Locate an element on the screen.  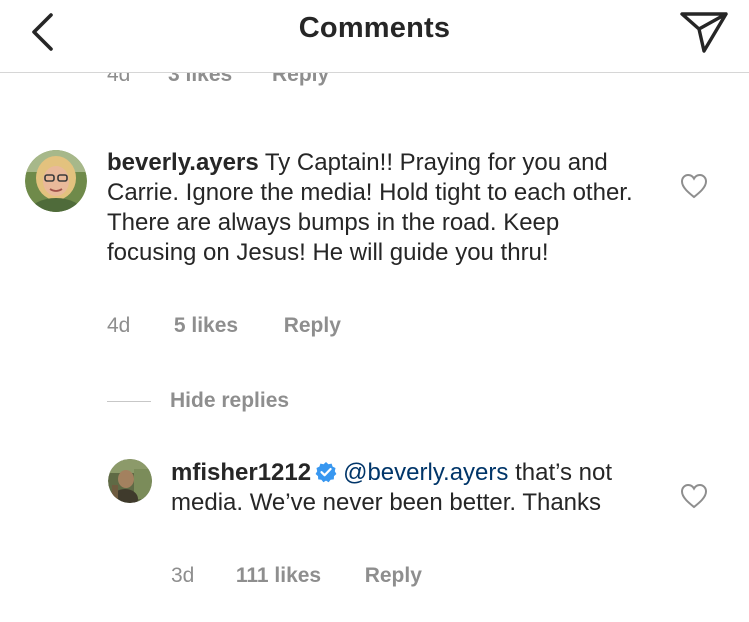
reply-meta: 3d 111 likes Reply is located at coordinates (296, 576).